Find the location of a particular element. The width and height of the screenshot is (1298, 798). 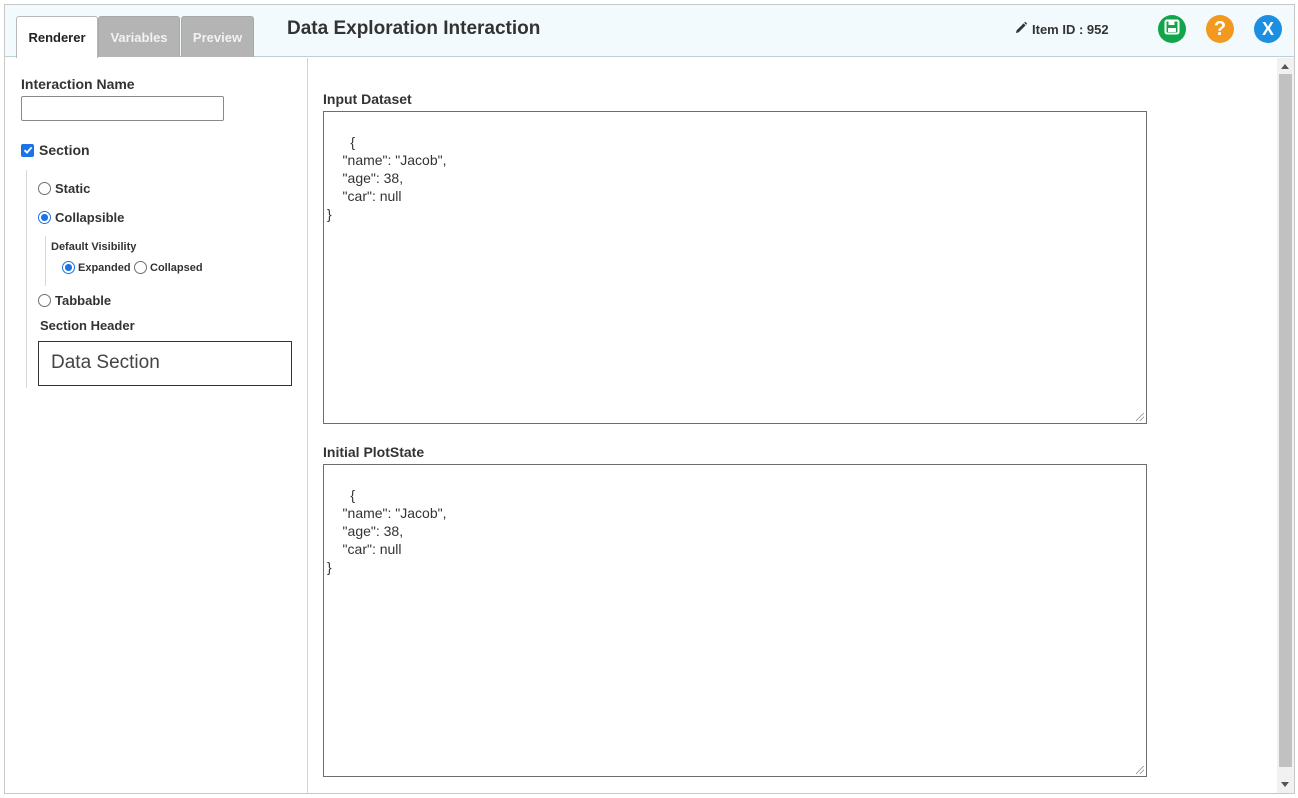

radio-collapsed: Collapsed is located at coordinates (168, 267).